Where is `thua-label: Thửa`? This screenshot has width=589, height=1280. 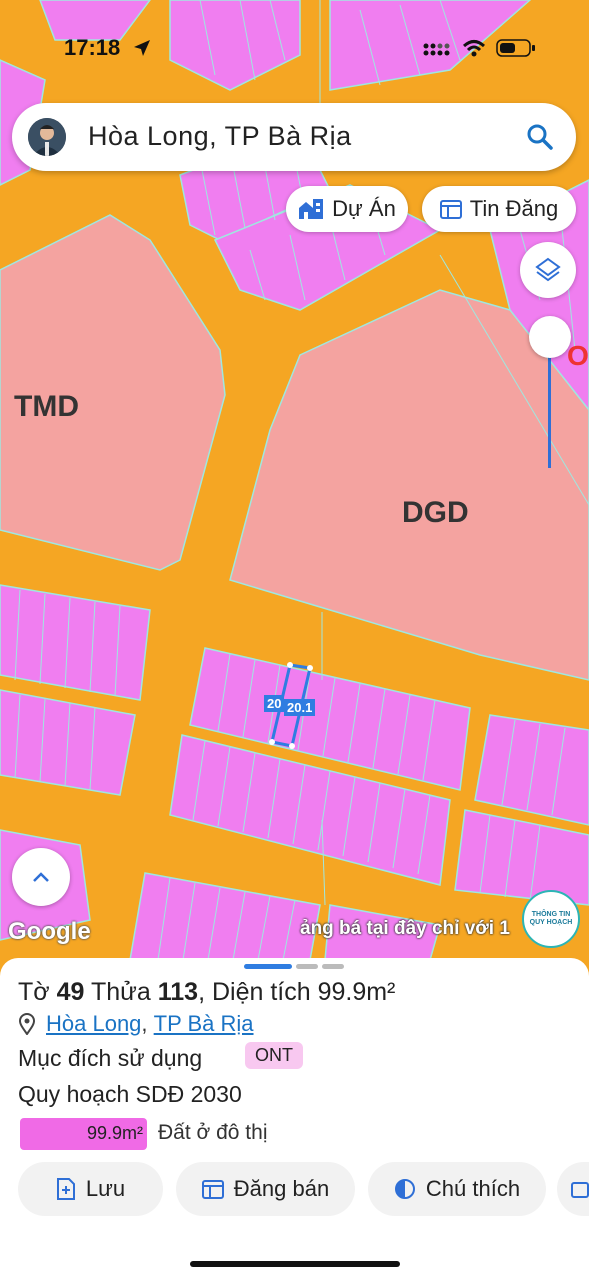 thua-label: Thửa is located at coordinates (120, 992).